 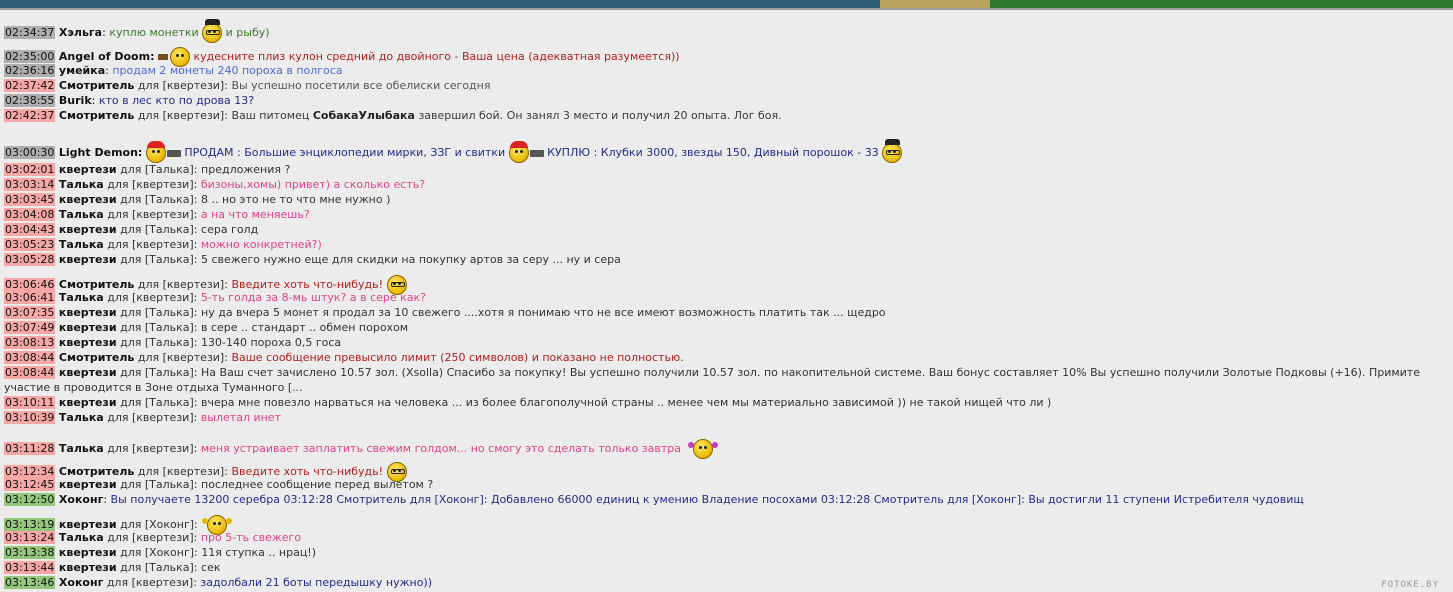 What do you see at coordinates (30, 297) in the screenshot?
I see `timestamp: 03:06:41` at bounding box center [30, 297].